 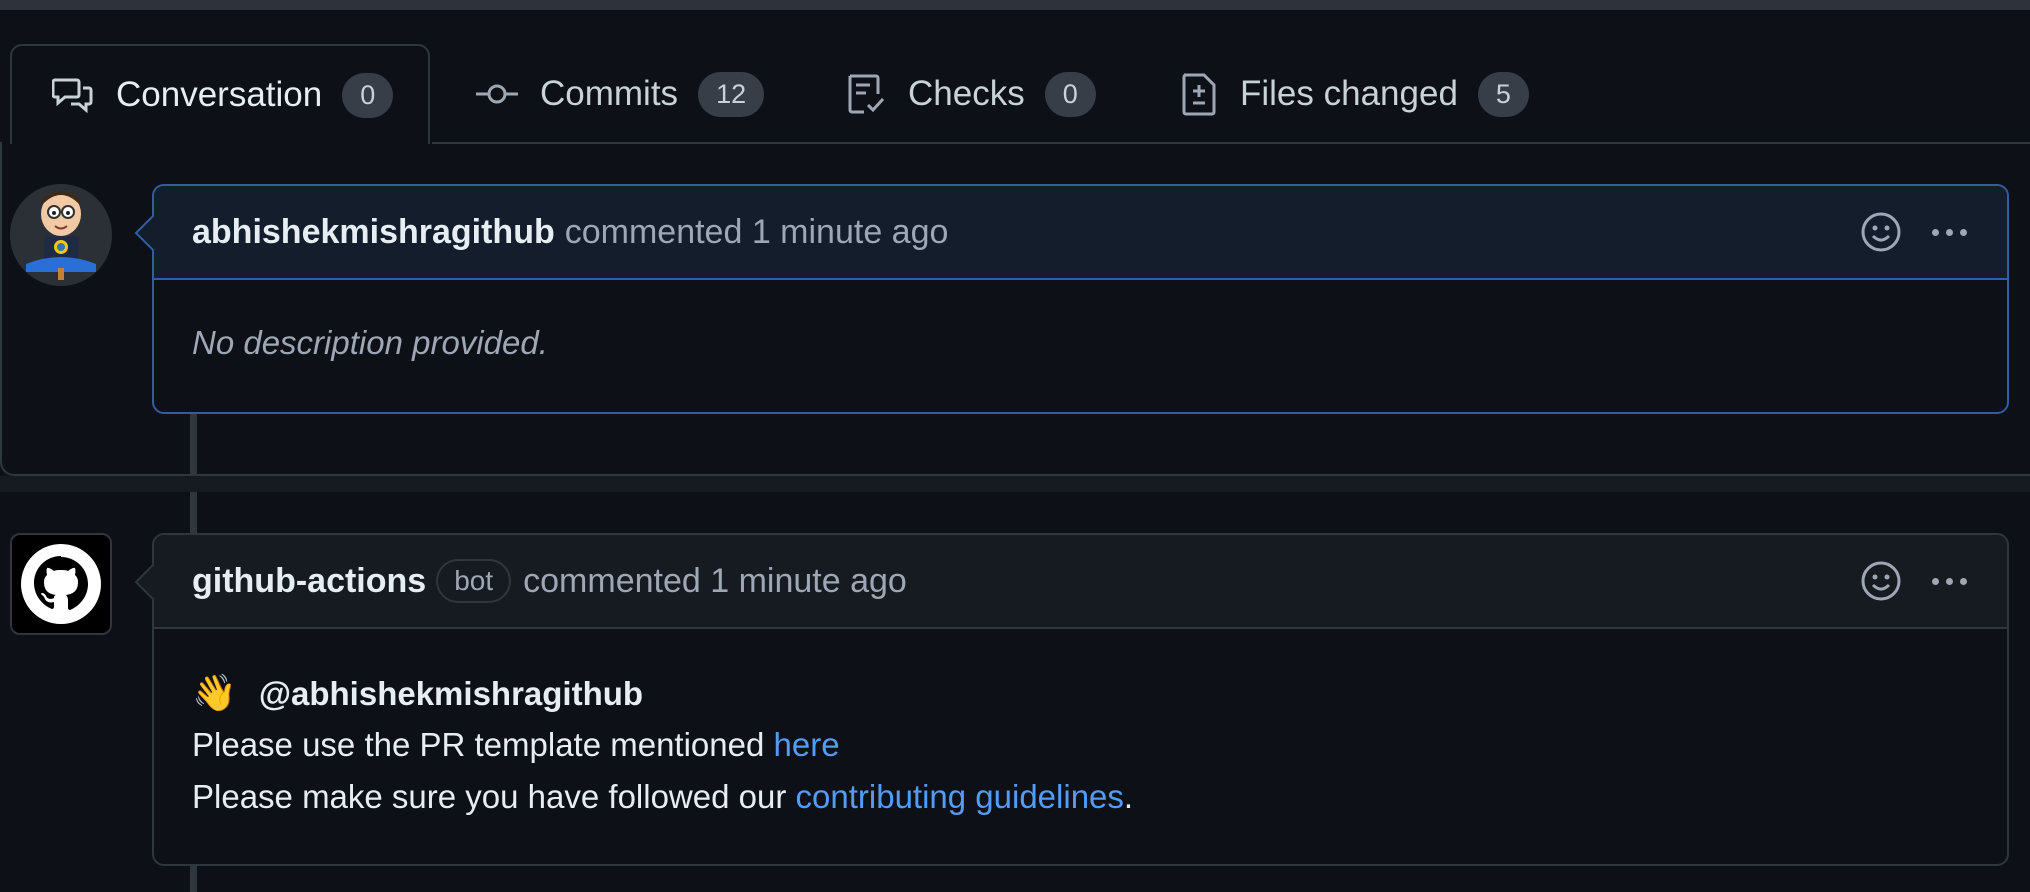 I want to click on line-end: ., so click(x=1128, y=796).